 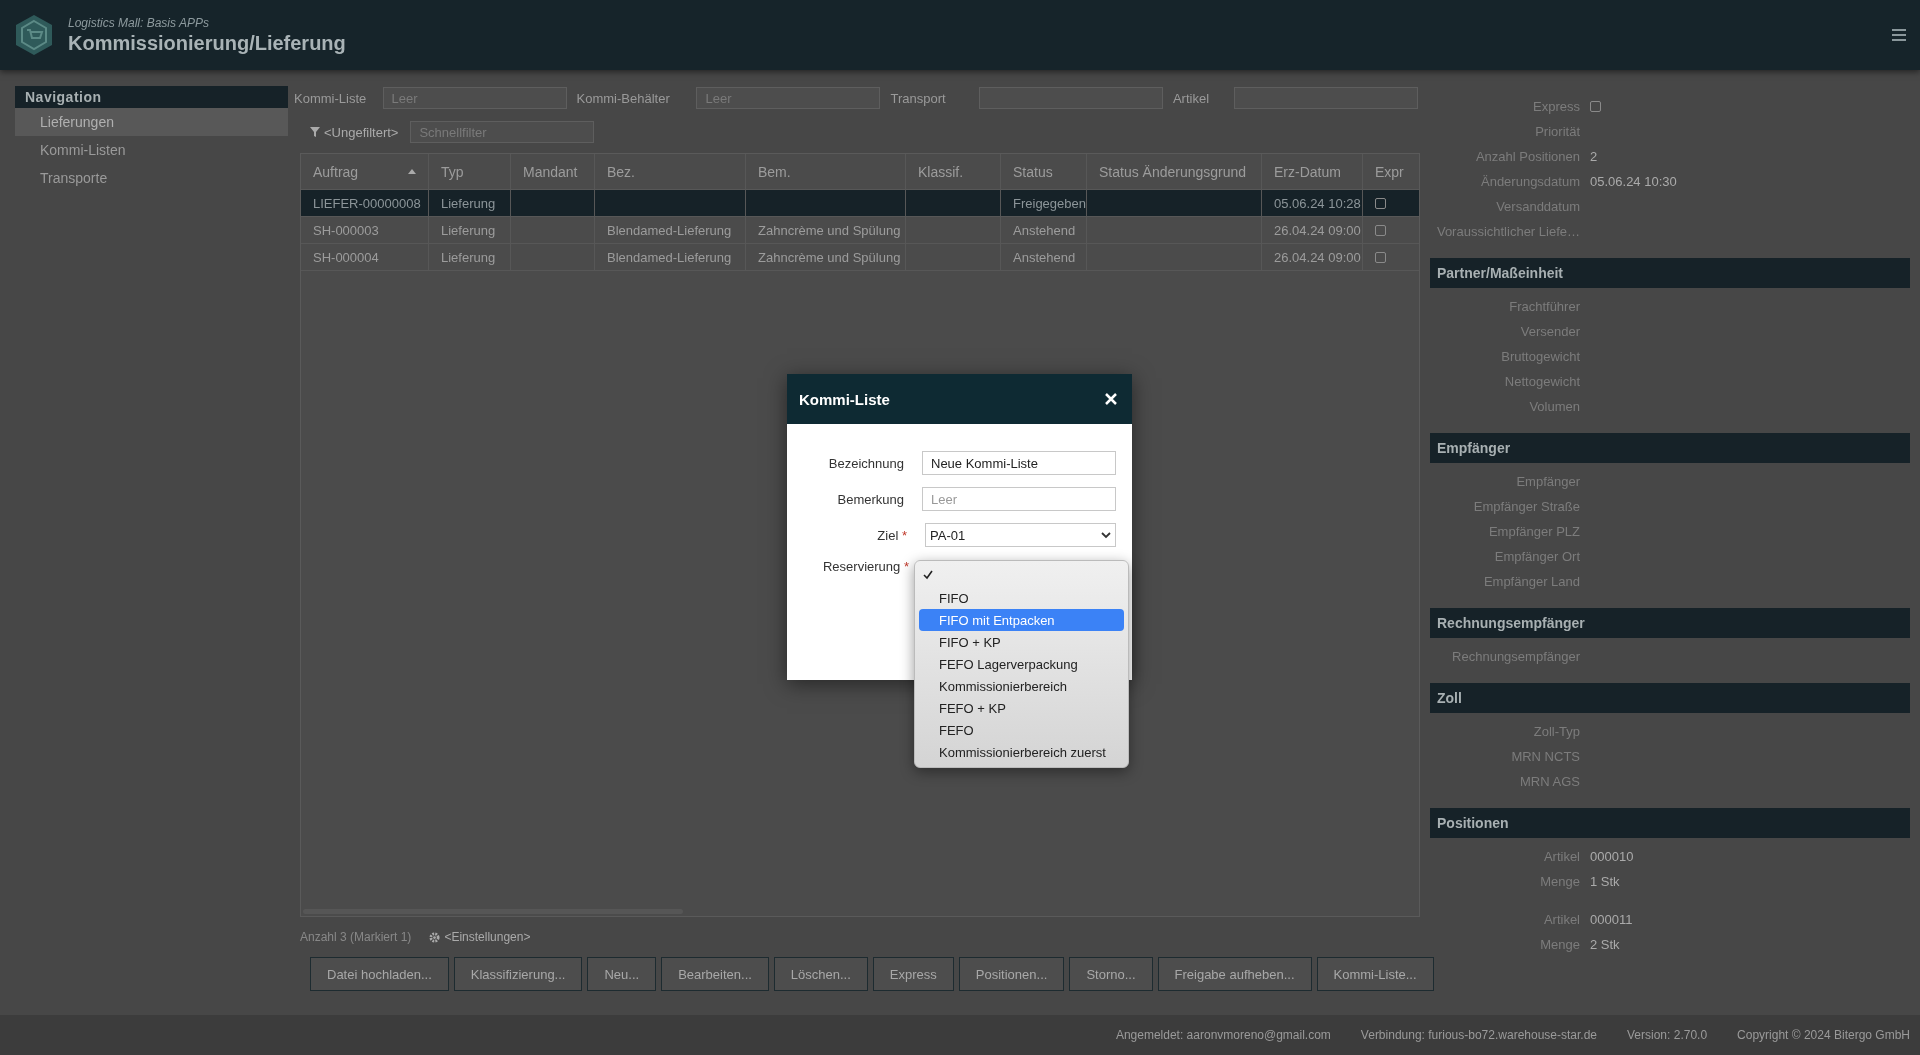 I want to click on text-field: Neue Kommi-Liste, so click(x=1019, y=463).